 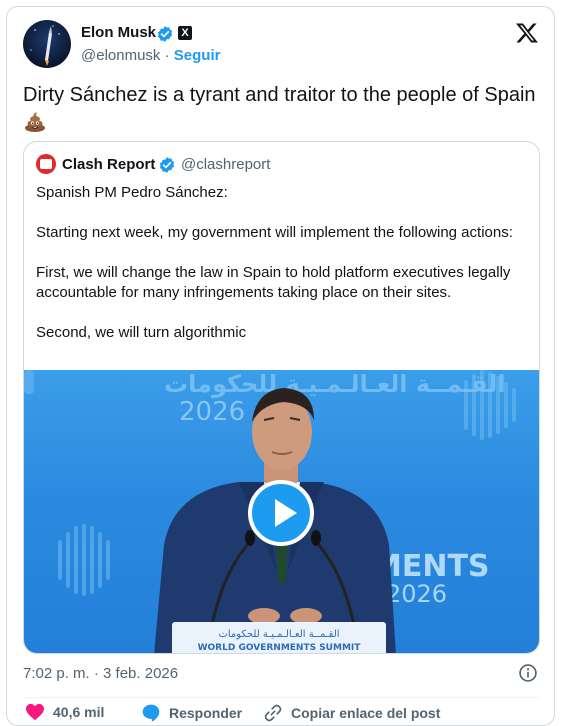 What do you see at coordinates (527, 33) in the screenshot?
I see `x-logo-icon` at bounding box center [527, 33].